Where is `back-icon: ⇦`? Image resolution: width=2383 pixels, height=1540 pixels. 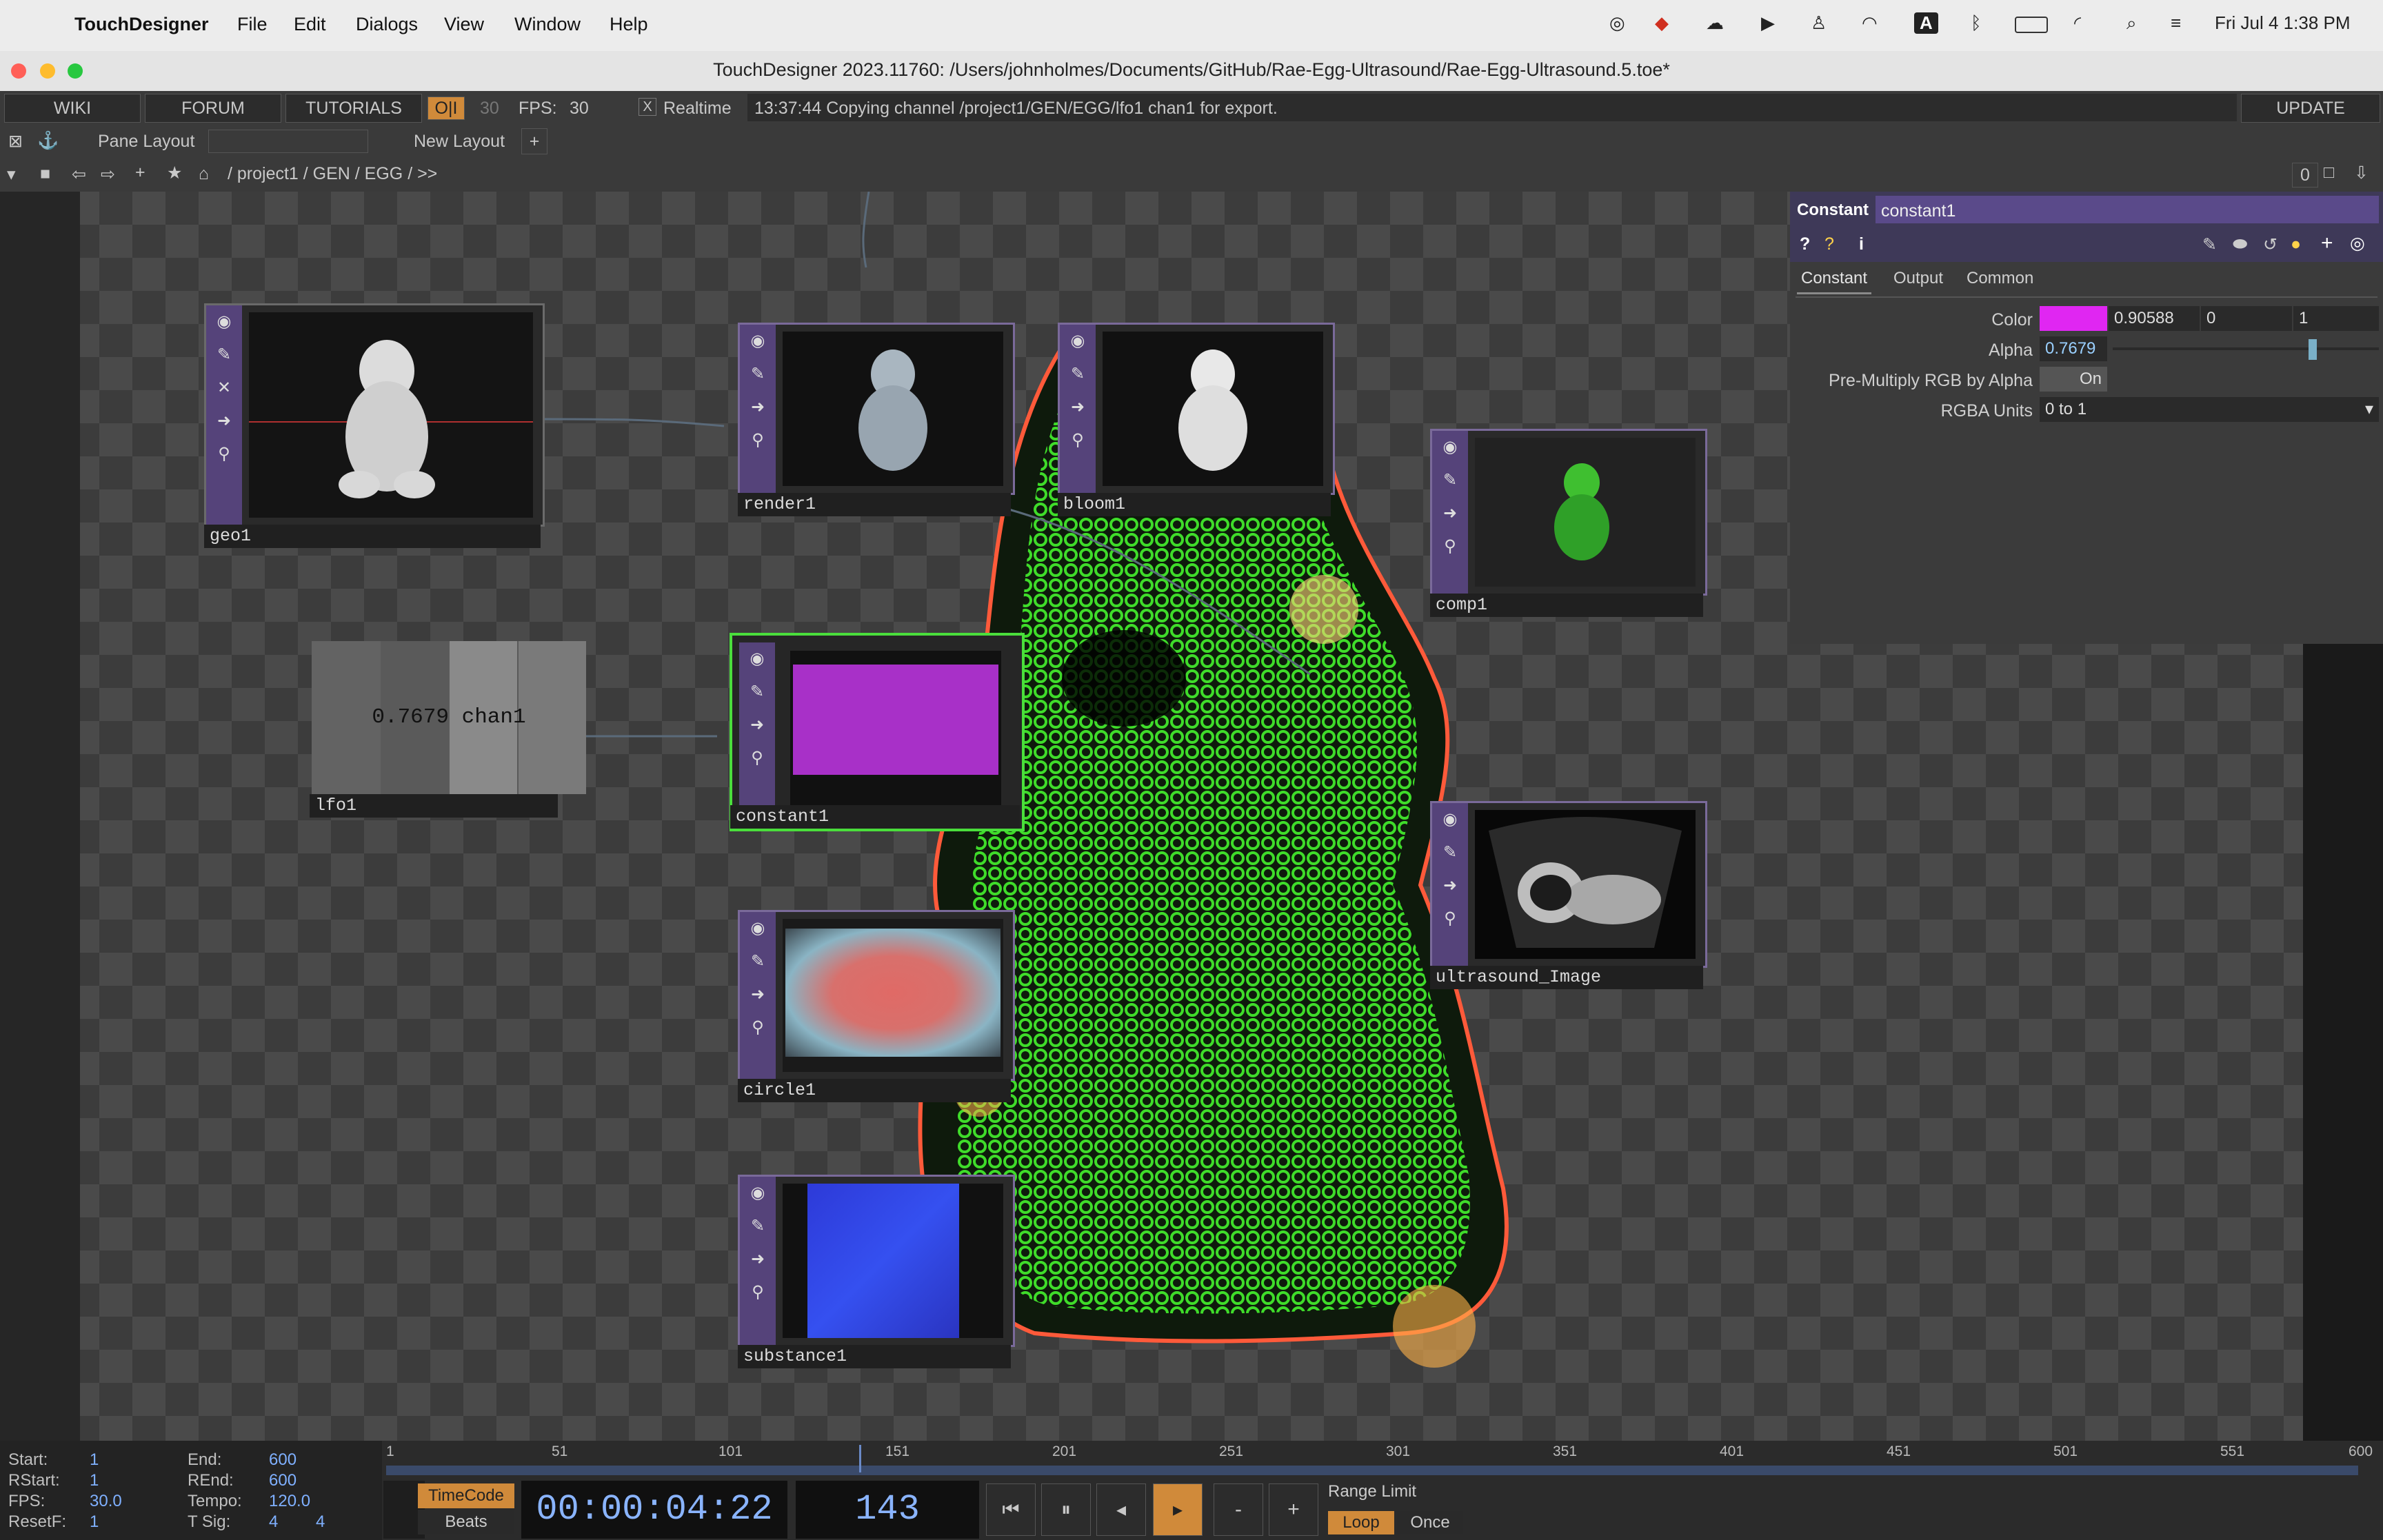 back-icon: ⇦ is located at coordinates (79, 175).